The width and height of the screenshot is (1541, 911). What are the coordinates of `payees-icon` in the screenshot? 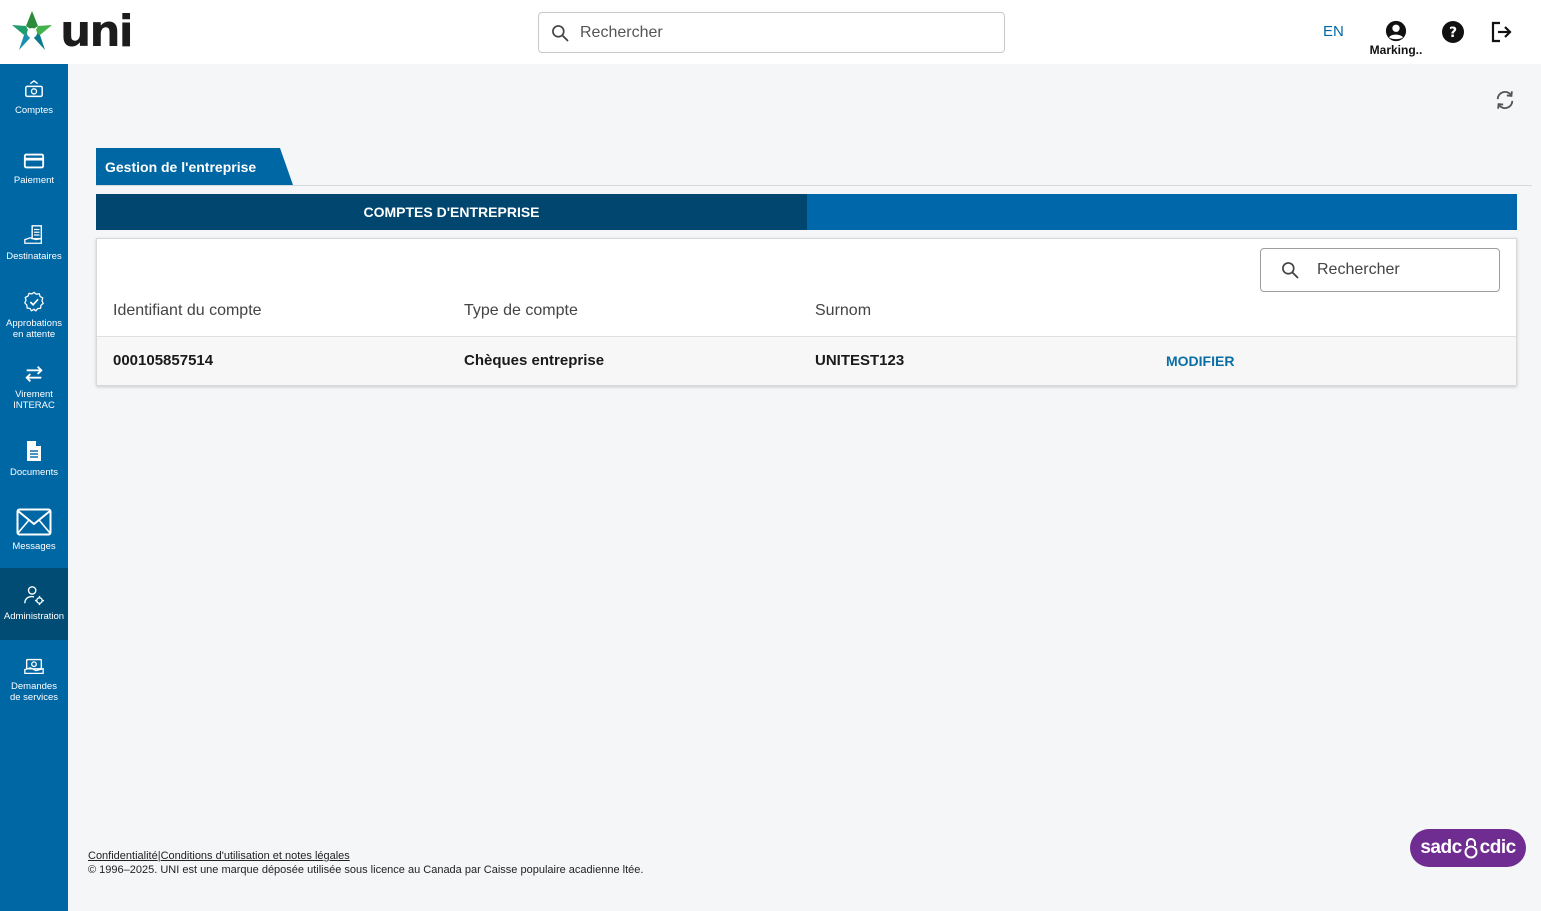 It's located at (33, 234).